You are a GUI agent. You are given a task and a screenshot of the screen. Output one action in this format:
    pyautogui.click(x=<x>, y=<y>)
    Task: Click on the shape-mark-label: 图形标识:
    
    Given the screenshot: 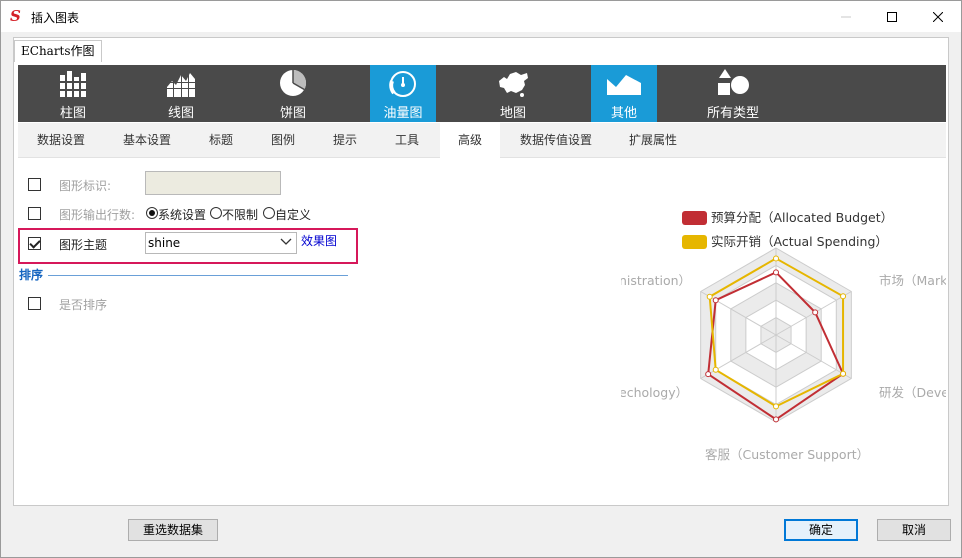 What is the action you would take?
    pyautogui.click(x=85, y=186)
    